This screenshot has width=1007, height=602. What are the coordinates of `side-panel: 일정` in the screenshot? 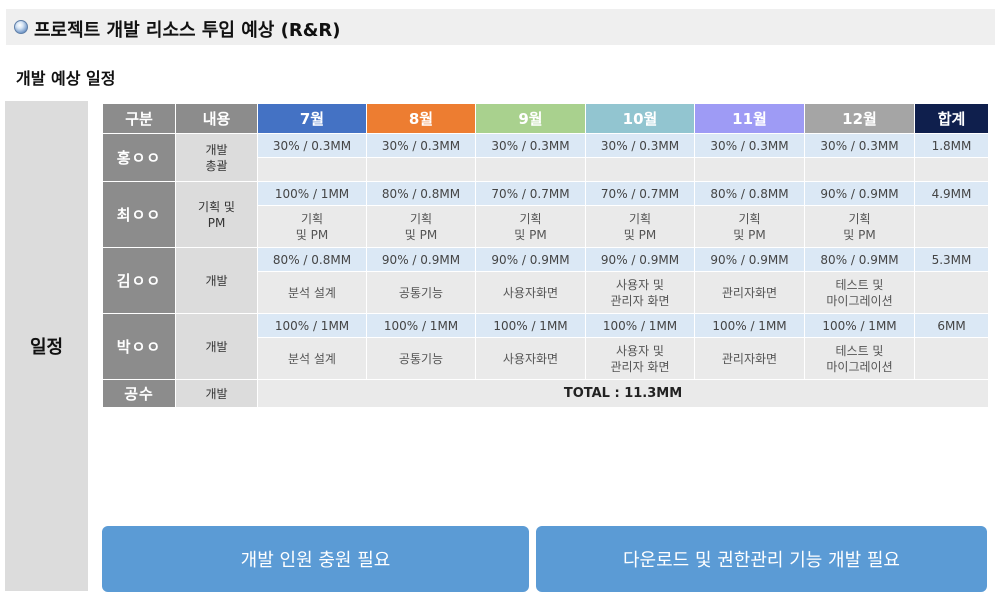 It's located at (46, 346).